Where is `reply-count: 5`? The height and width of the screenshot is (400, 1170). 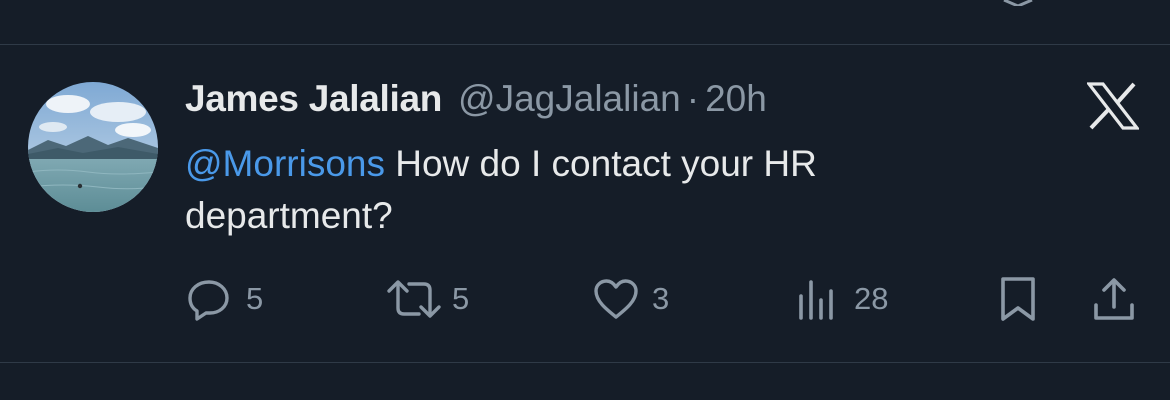 reply-count: 5 is located at coordinates (255, 298).